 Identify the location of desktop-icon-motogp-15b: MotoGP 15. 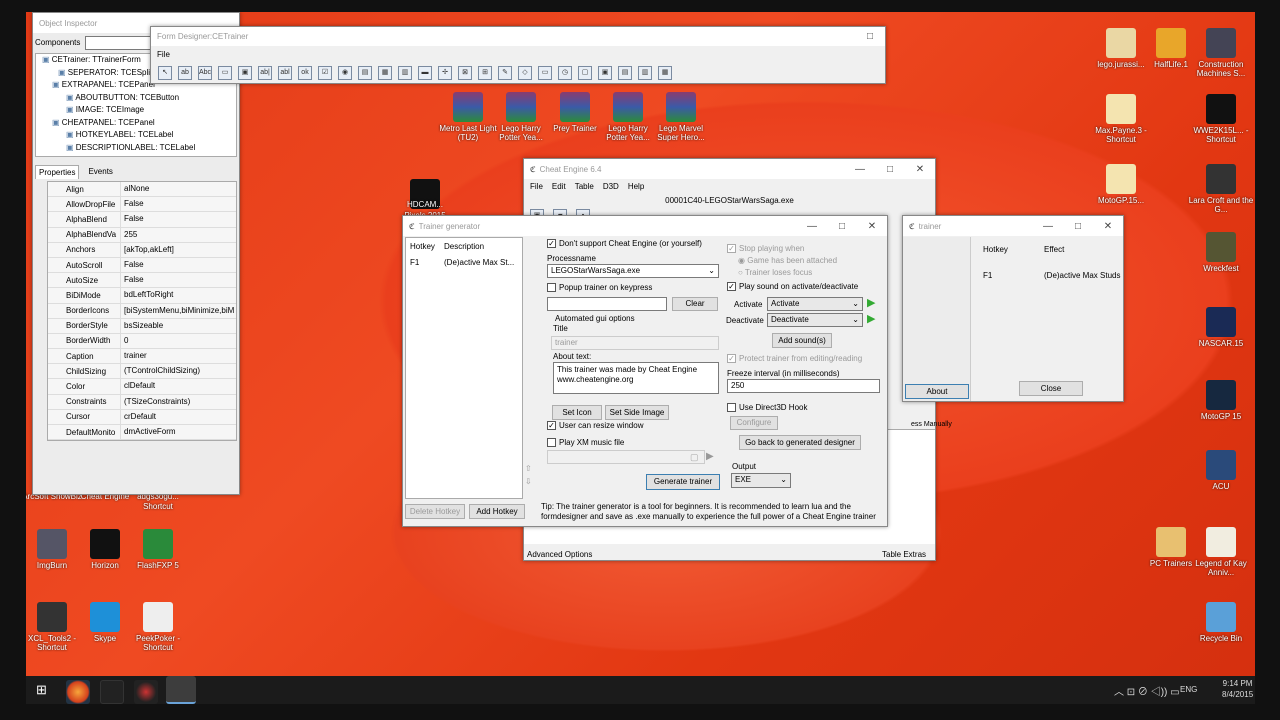
(1220, 400).